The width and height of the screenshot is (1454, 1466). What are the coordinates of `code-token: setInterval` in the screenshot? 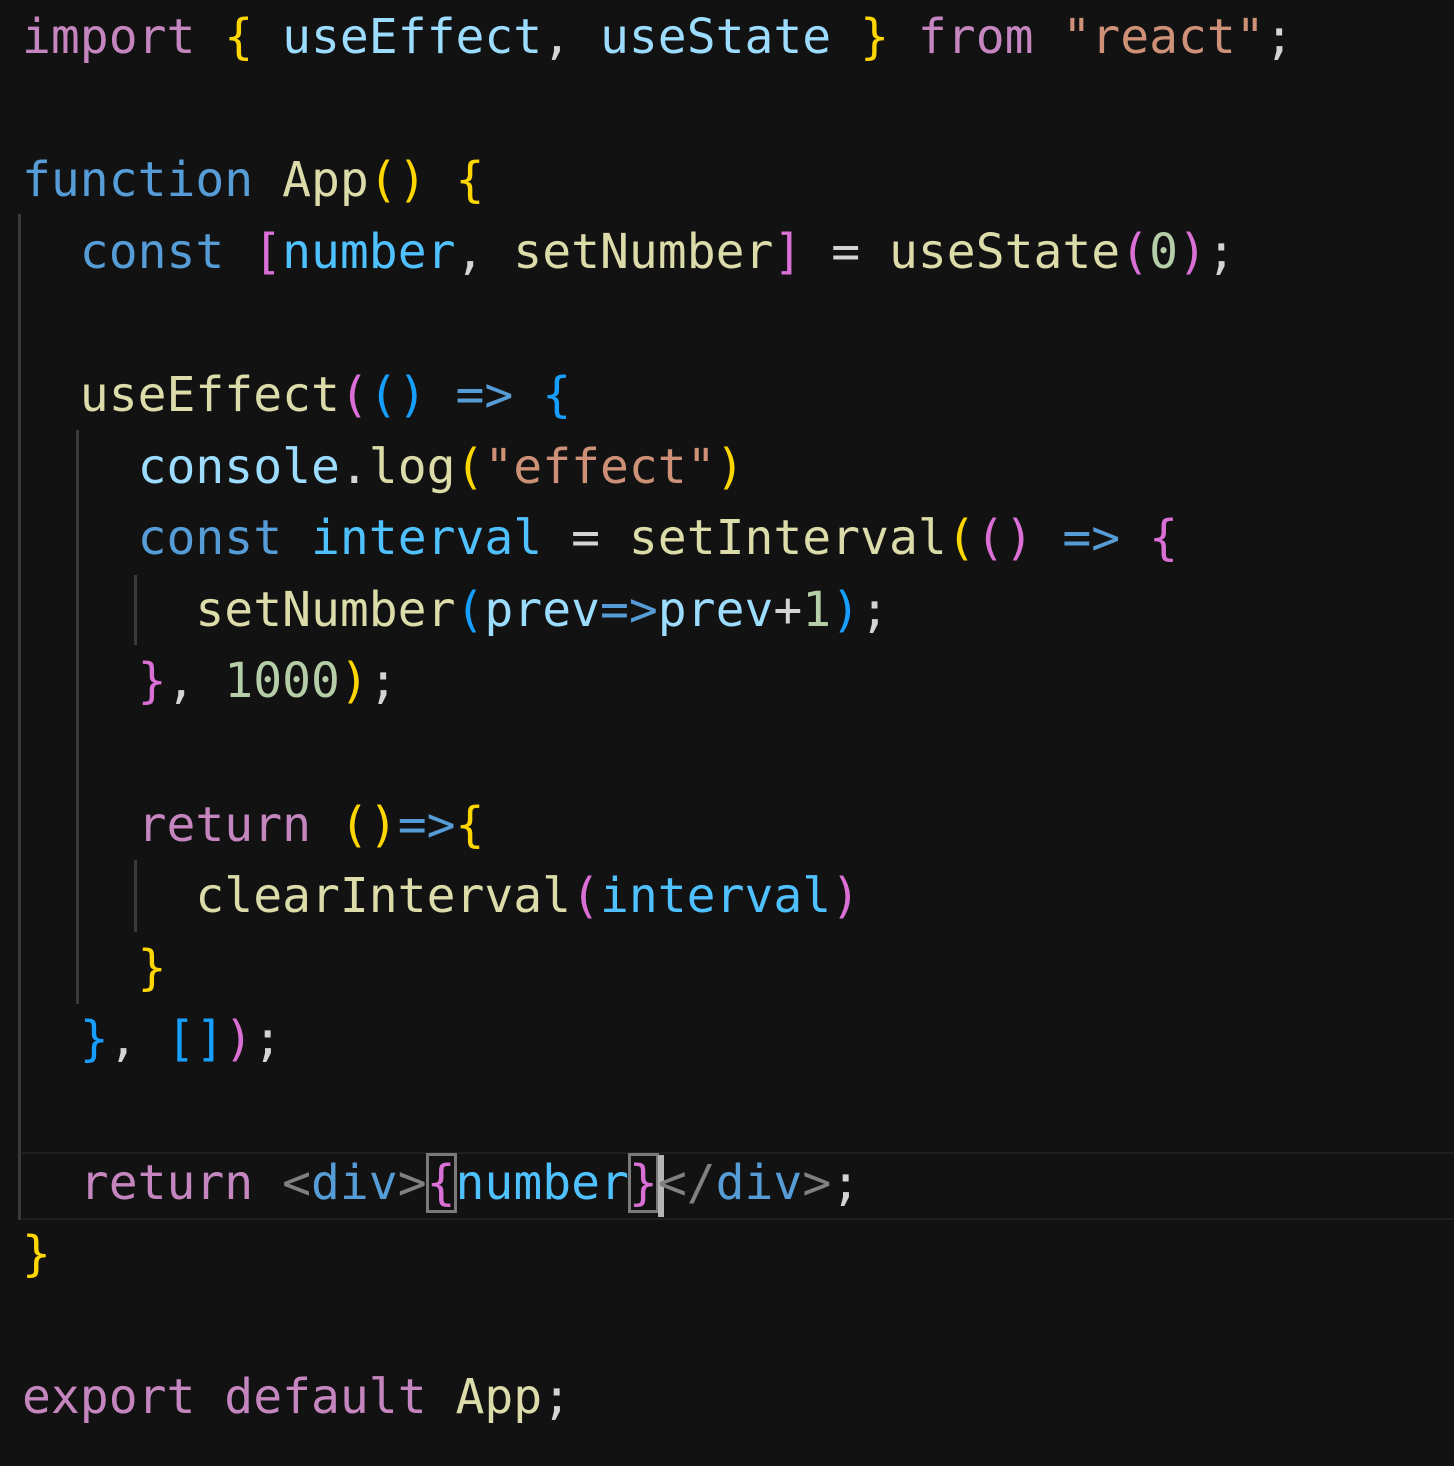 It's located at (787, 538).